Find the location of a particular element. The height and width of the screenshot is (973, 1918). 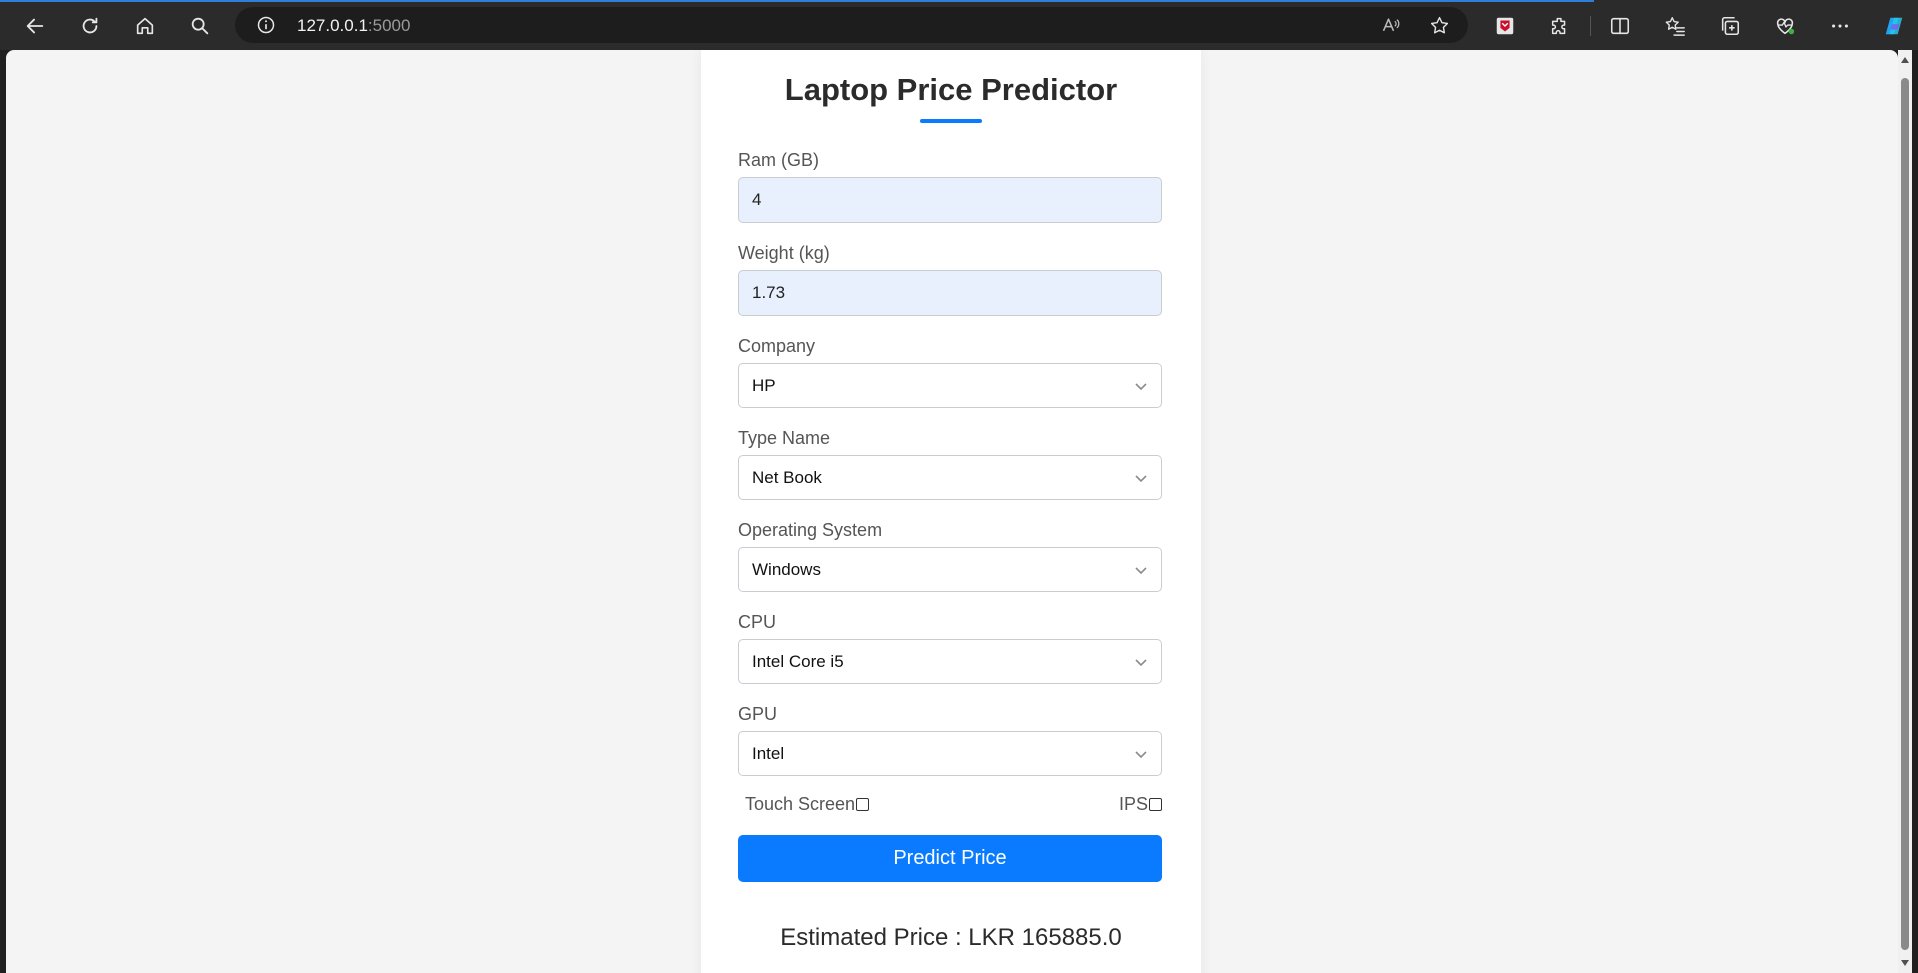

favorite-button is located at coordinates (1439, 25).